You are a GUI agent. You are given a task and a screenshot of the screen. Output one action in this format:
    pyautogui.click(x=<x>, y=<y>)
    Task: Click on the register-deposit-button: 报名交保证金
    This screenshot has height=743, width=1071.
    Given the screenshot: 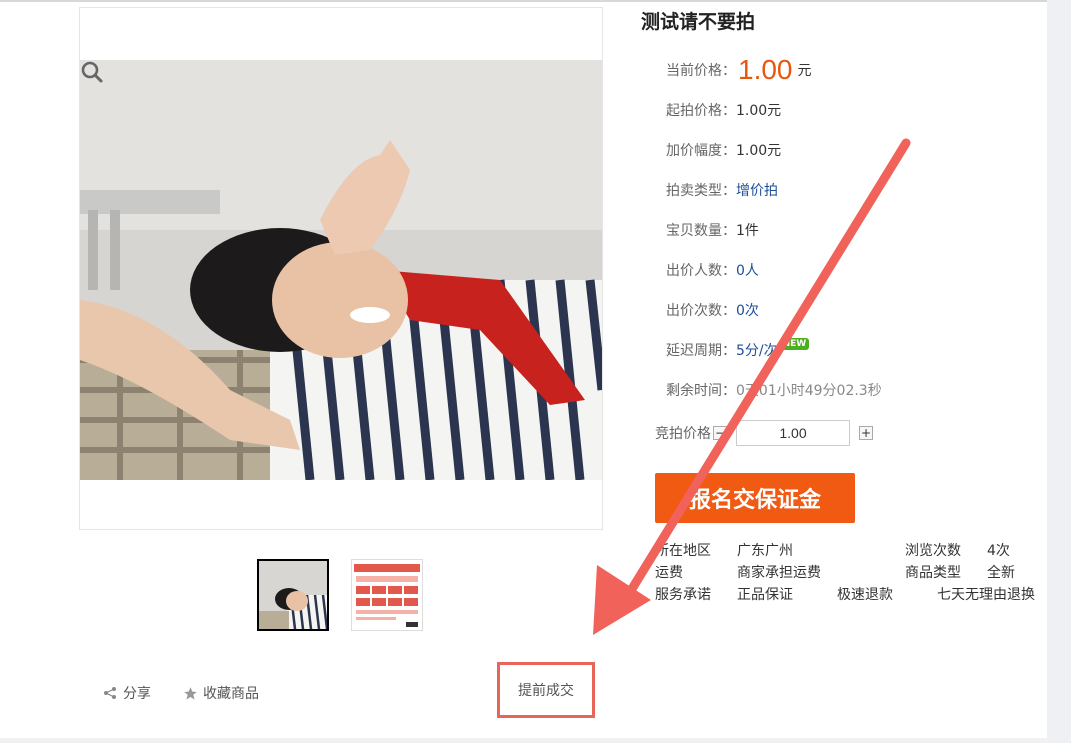 What is the action you would take?
    pyautogui.click(x=755, y=498)
    